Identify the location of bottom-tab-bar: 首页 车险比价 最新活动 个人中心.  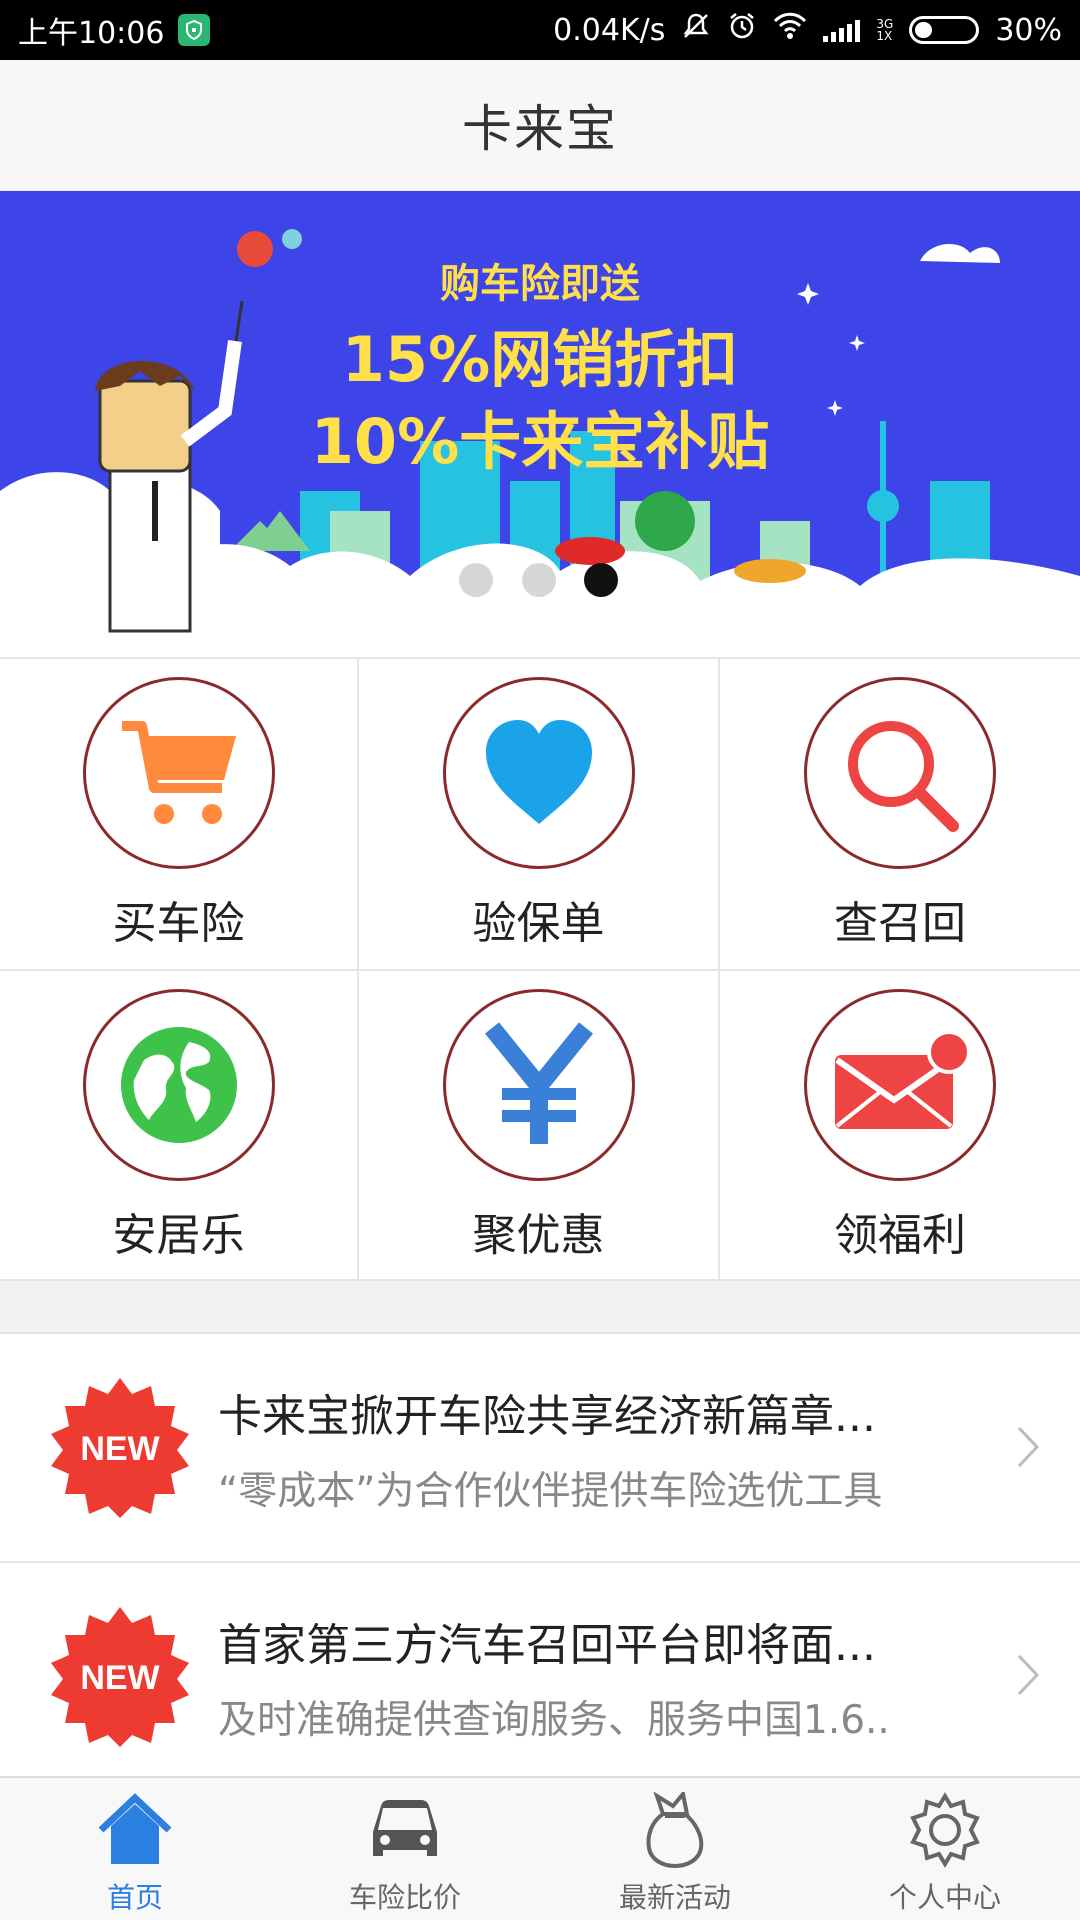
(540, 1848).